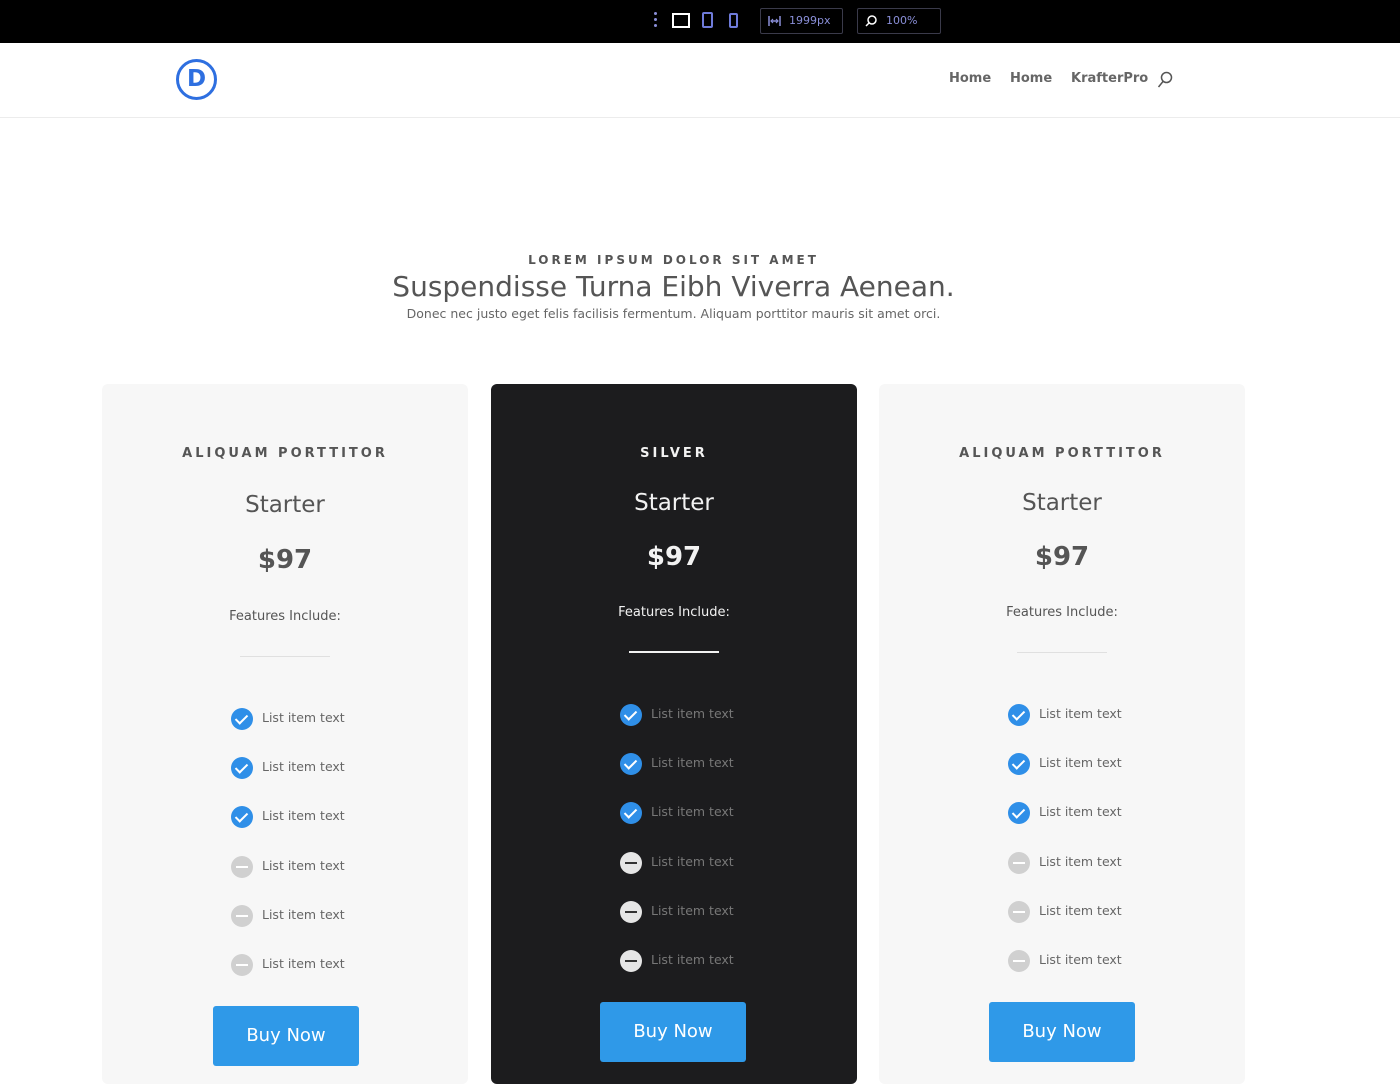 The height and width of the screenshot is (1084, 1400). Describe the element at coordinates (1165, 80) in the screenshot. I see `search-icon` at that location.